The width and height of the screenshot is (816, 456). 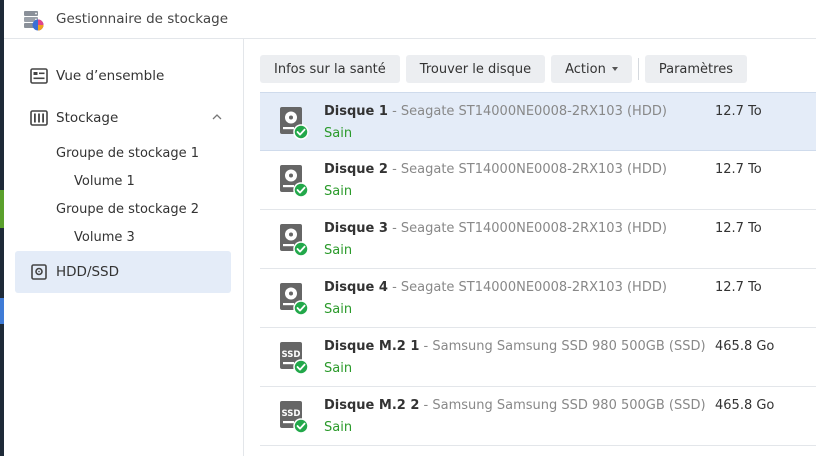 What do you see at coordinates (39, 76) in the screenshot?
I see `overview-icon` at bounding box center [39, 76].